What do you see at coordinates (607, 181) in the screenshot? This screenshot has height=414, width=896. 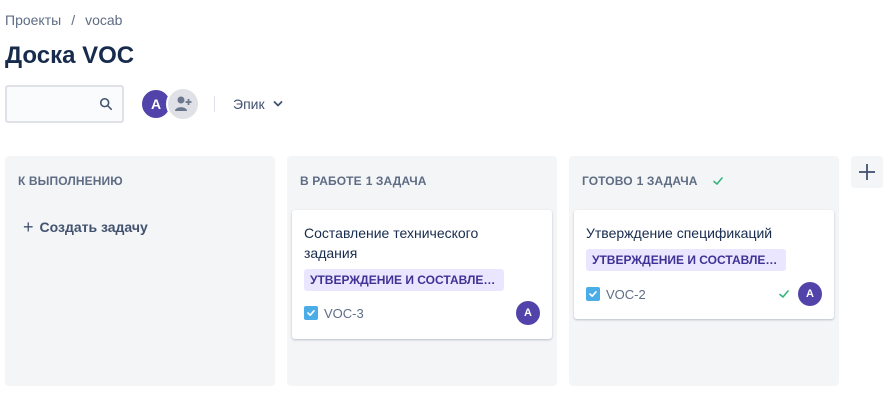 I see `column-title: ГОТОВО` at bounding box center [607, 181].